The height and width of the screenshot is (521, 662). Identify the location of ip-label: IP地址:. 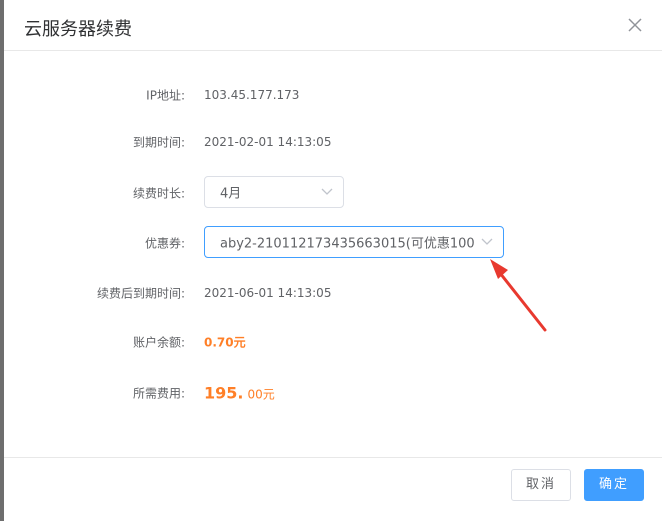
(165, 95).